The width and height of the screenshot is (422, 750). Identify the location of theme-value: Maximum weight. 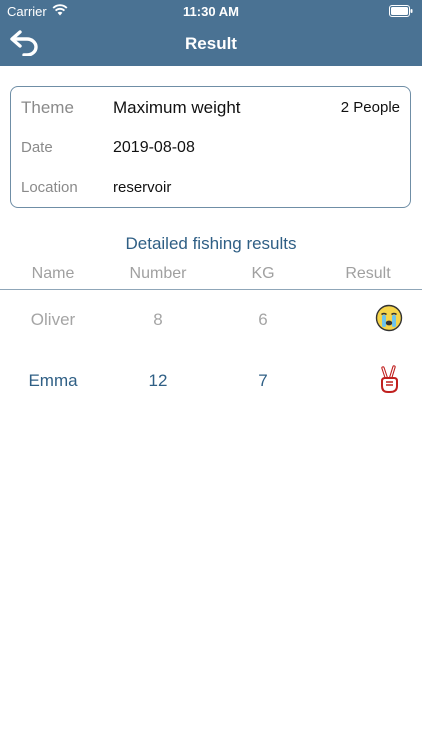
(177, 107).